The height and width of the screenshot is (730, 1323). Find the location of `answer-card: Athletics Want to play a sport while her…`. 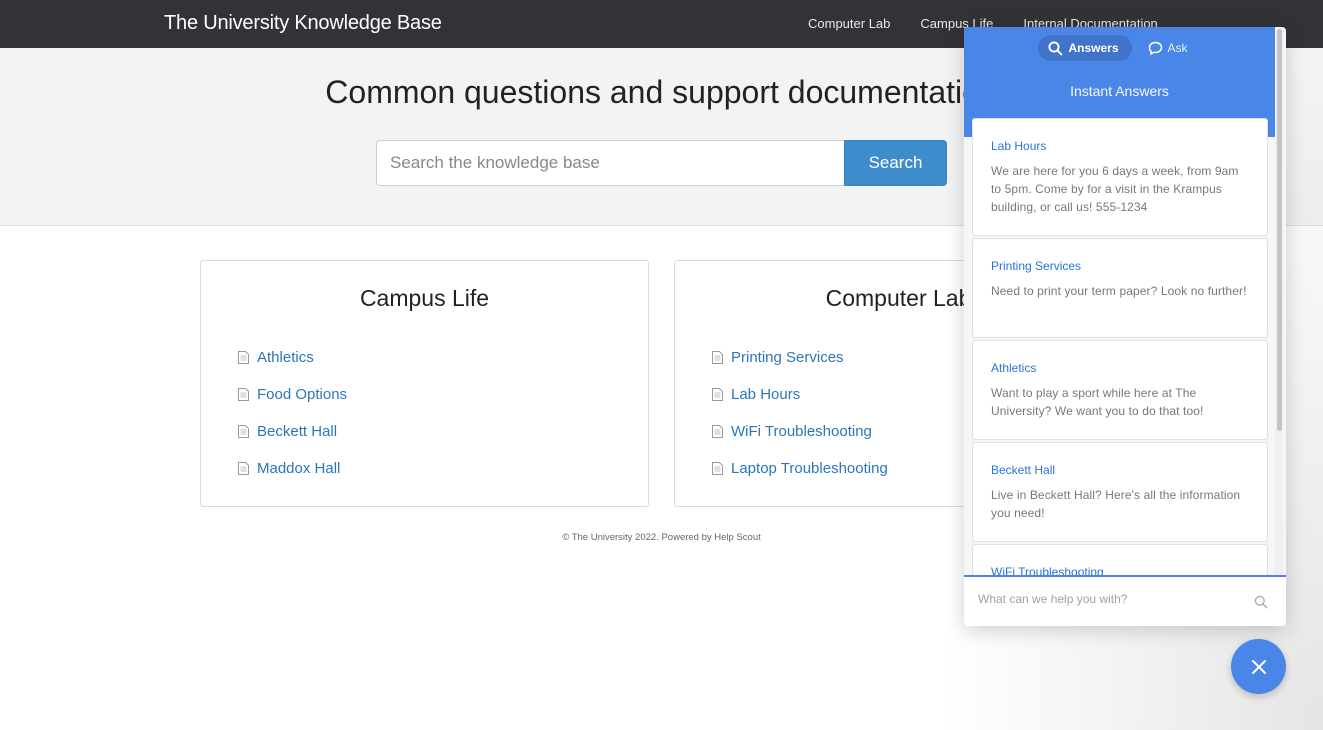

answer-card: Athletics Want to play a sport while her… is located at coordinates (1120, 390).